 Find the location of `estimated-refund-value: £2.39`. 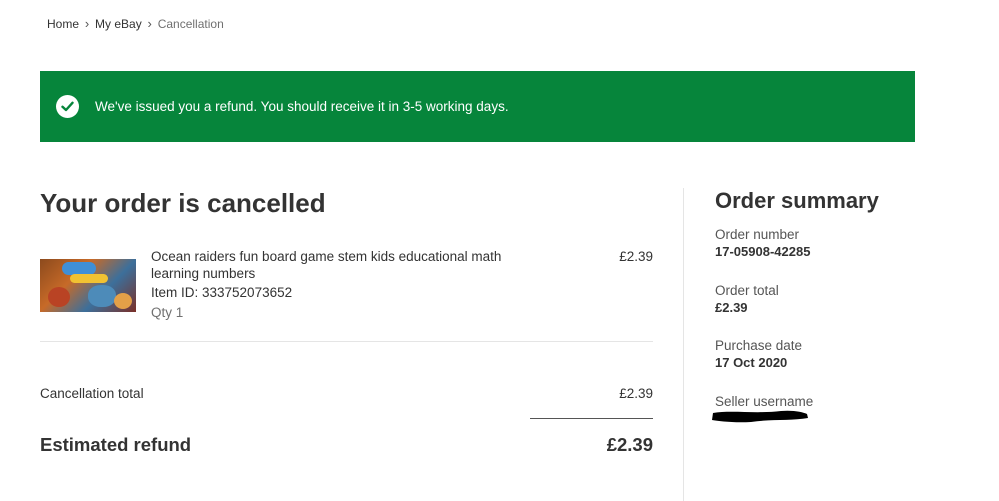

estimated-refund-value: £2.39 is located at coordinates (629, 444).